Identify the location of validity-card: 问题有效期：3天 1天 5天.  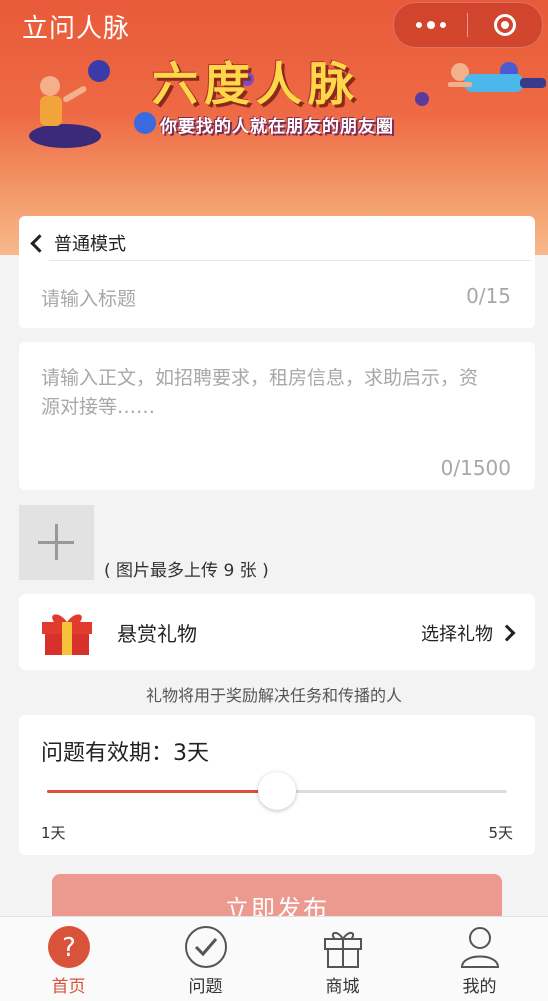
(277, 785).